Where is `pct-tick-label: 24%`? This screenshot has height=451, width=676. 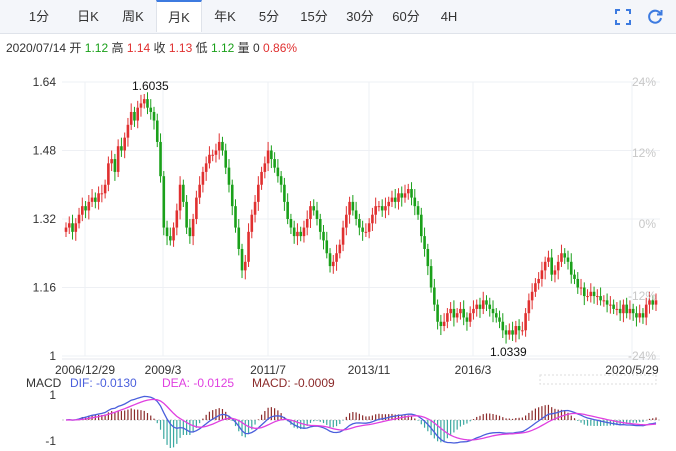
pct-tick-label: 24% is located at coordinates (644, 82).